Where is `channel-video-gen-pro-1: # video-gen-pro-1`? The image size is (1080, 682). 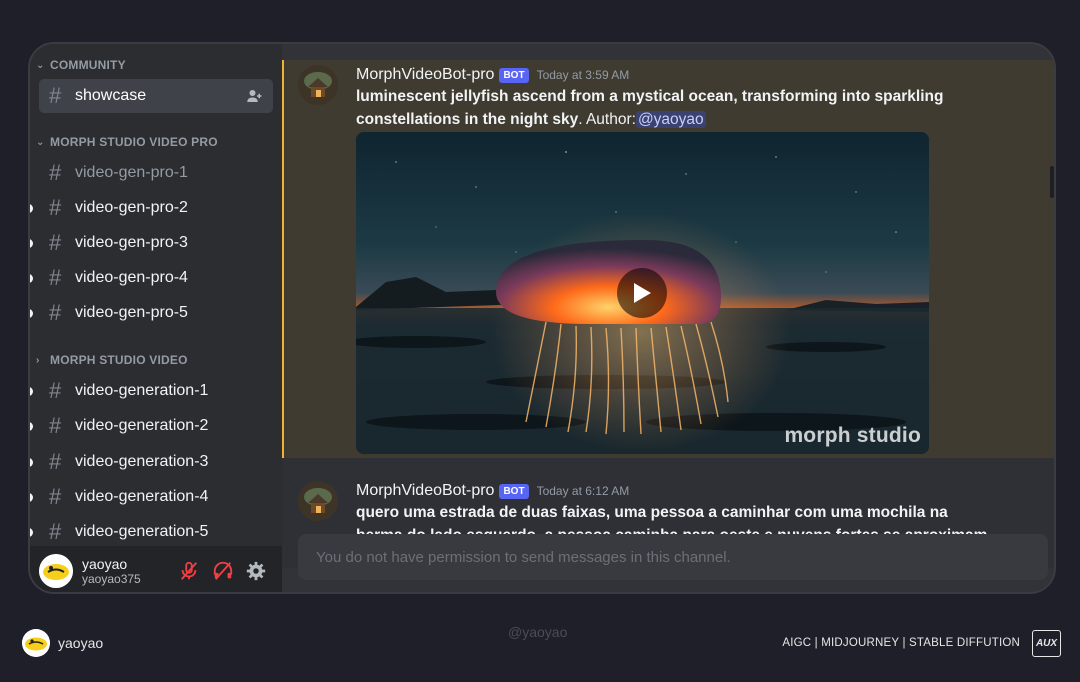 channel-video-gen-pro-1: # video-gen-pro-1 is located at coordinates (156, 173).